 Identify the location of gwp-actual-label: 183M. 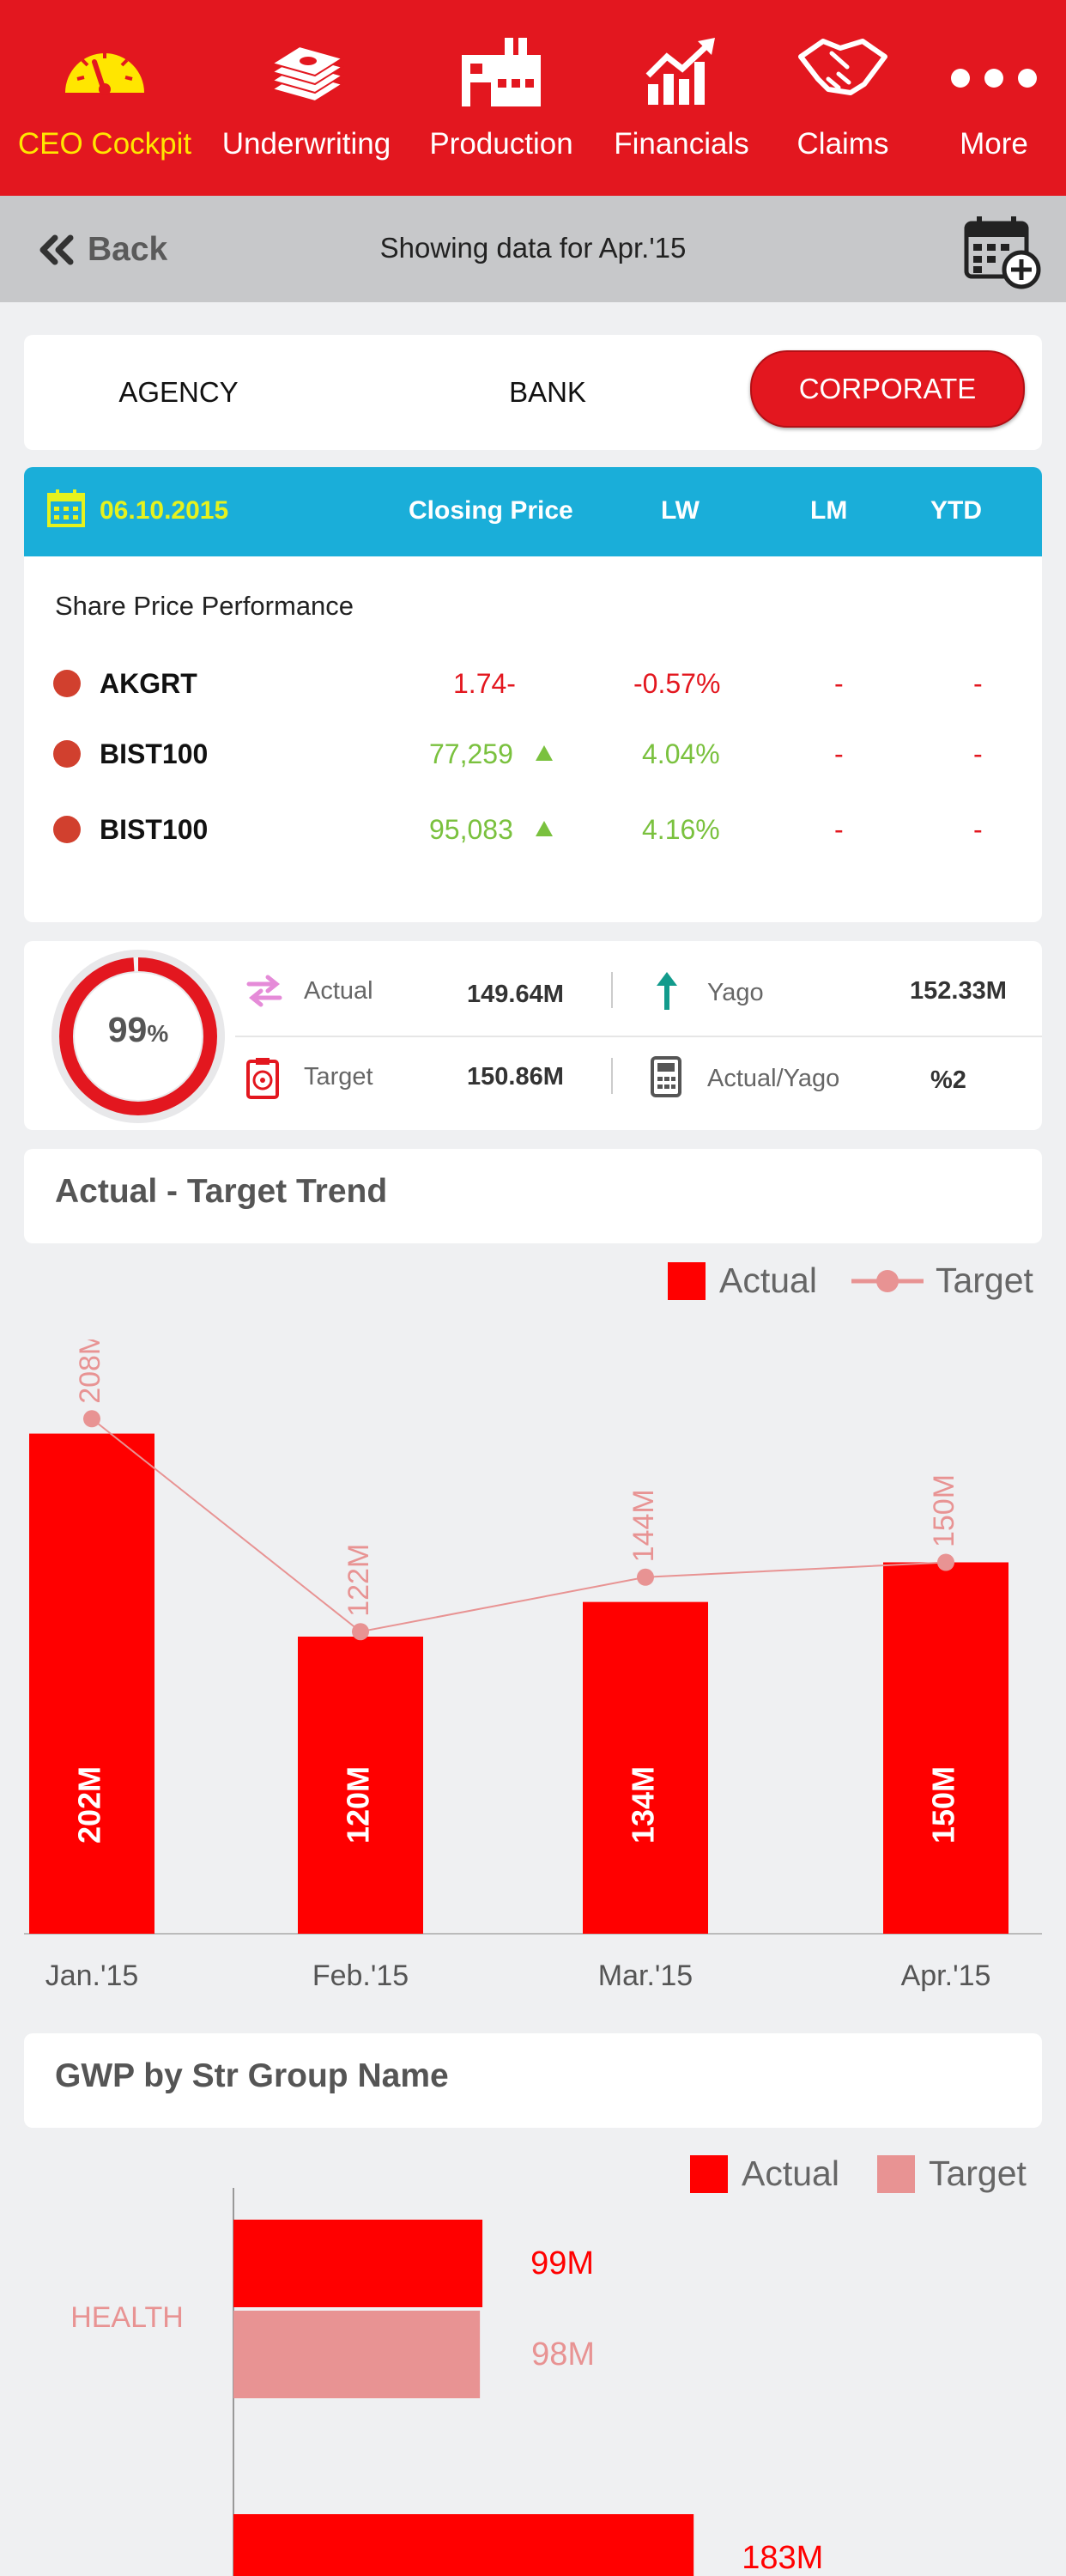
(782, 2558).